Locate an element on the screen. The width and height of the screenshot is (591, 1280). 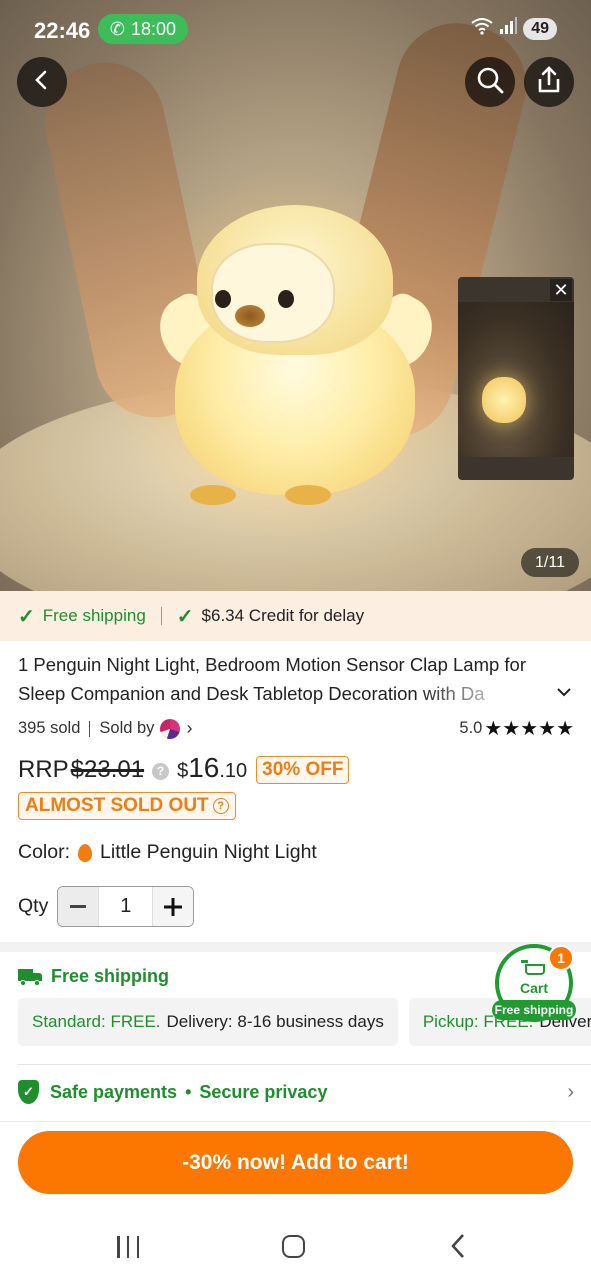
cart-basket is located at coordinates (535, 969).